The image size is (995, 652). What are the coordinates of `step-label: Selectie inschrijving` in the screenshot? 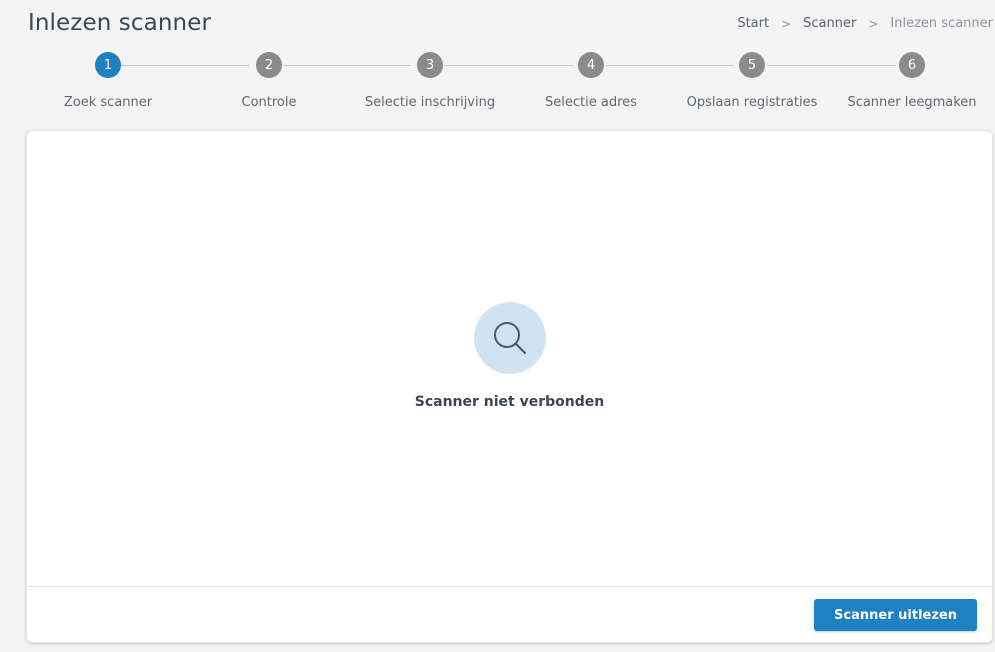 It's located at (430, 102).